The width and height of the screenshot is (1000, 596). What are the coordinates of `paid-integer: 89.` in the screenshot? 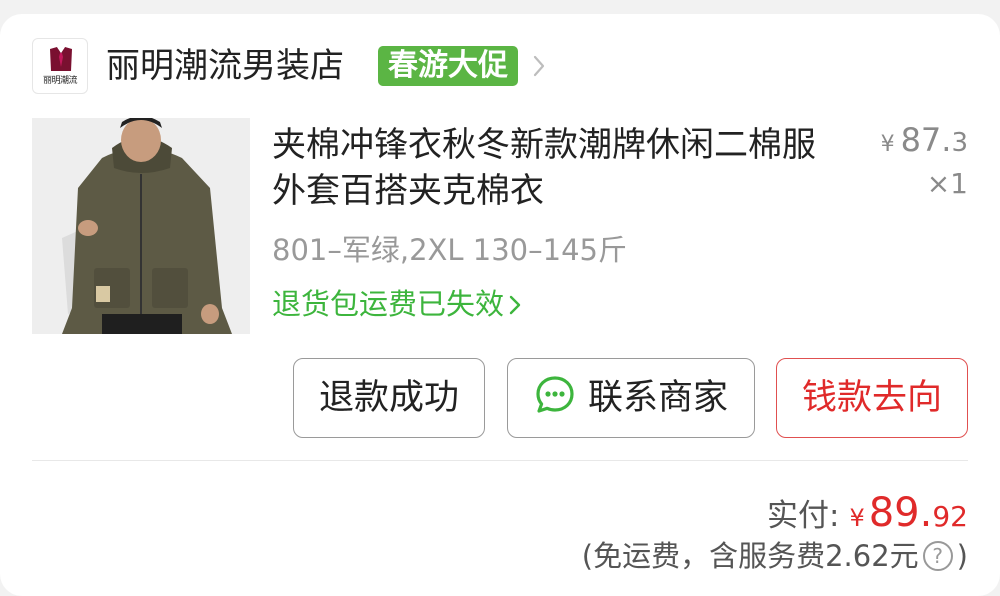 It's located at (900, 513).